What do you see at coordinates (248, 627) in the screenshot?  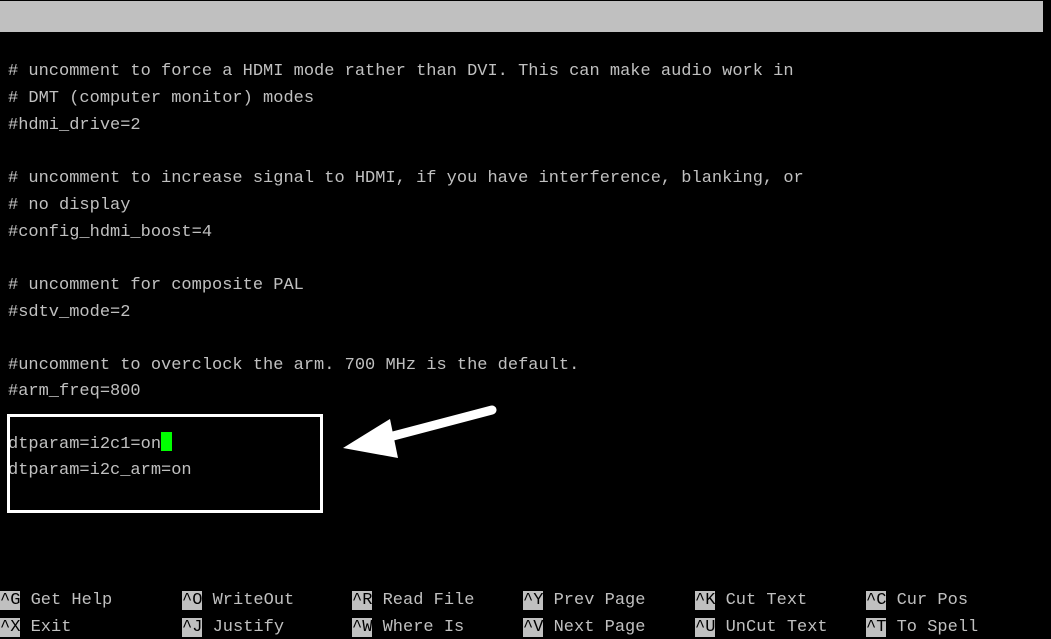 I see `shortcut-label: Justify` at bounding box center [248, 627].